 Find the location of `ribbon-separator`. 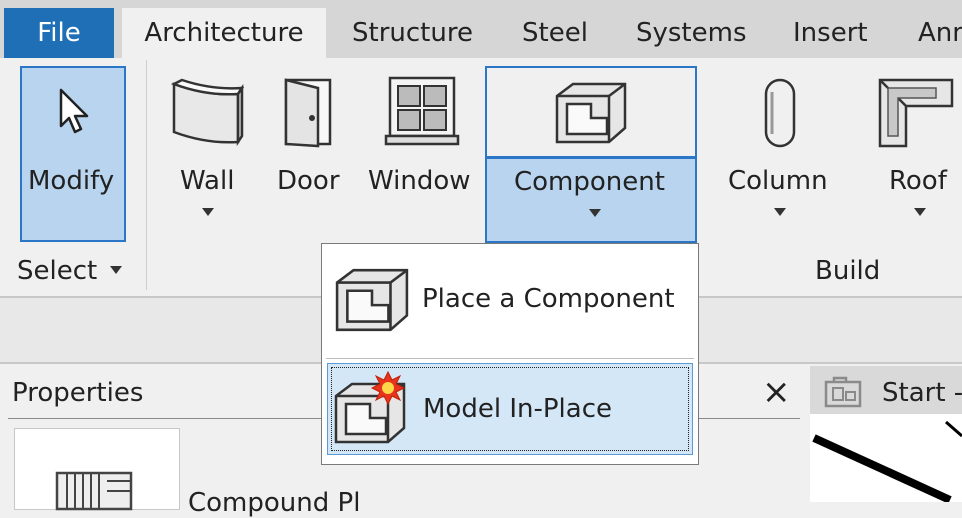

ribbon-separator is located at coordinates (146, 175).